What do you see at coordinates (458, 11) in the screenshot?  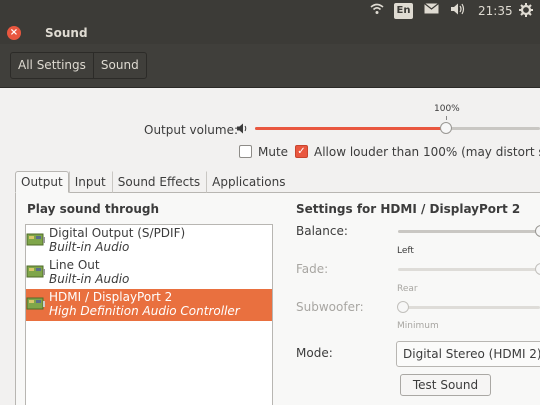 I see `volume-icon` at bounding box center [458, 11].